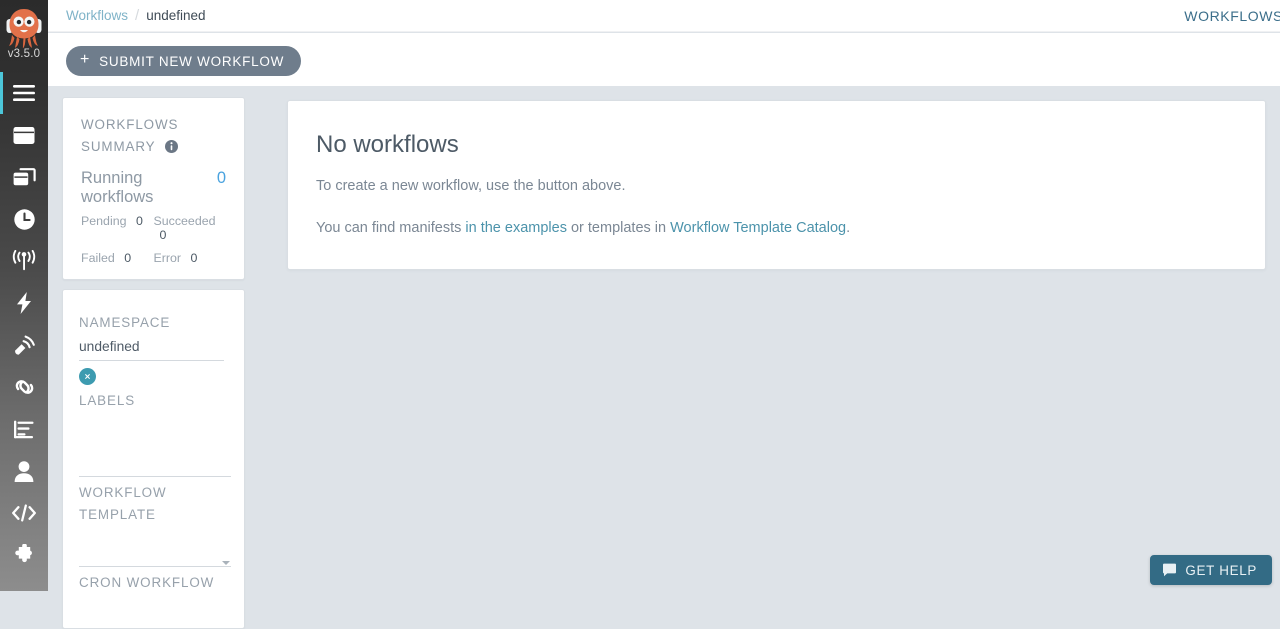 The image size is (1280, 629). I want to click on labels-input, so click(155, 463).